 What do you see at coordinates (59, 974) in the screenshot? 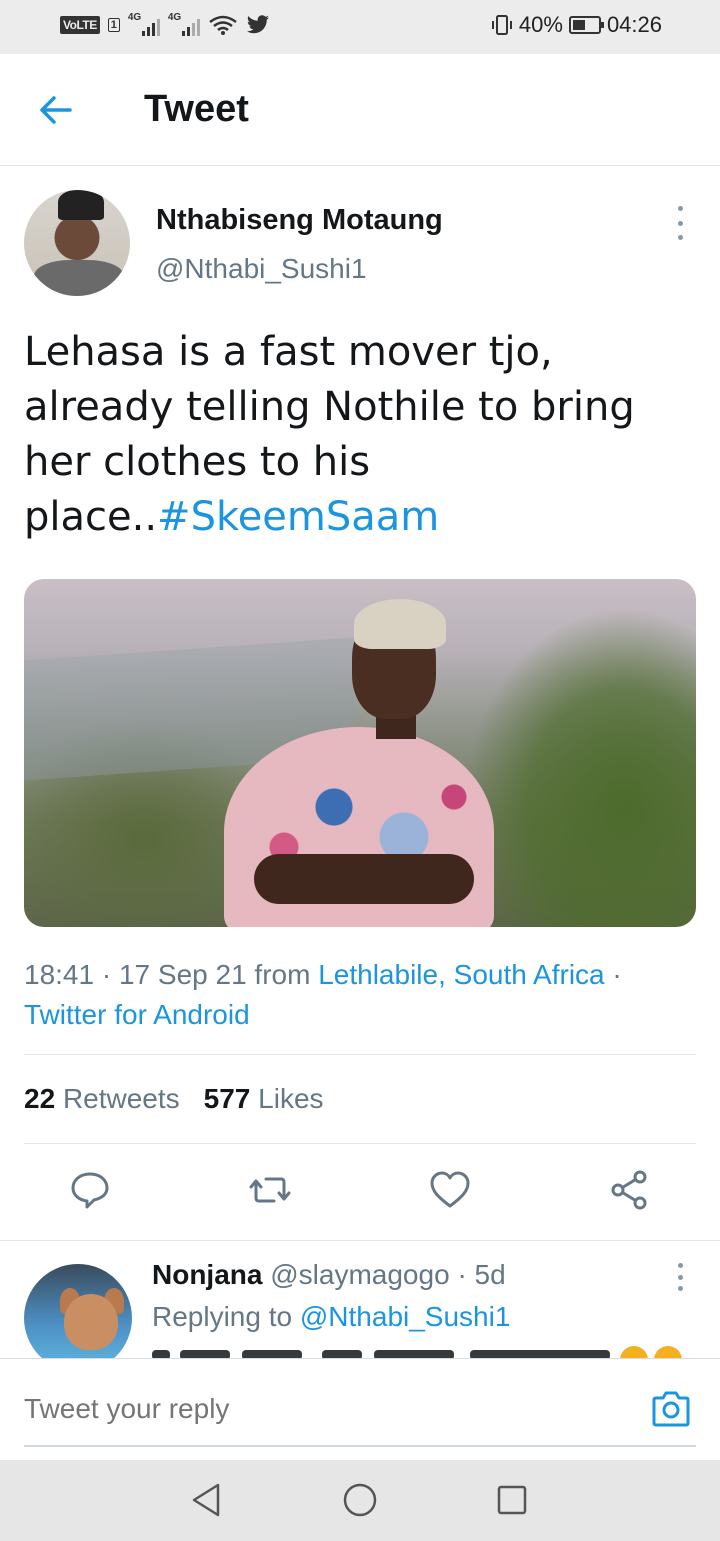
I see `tweet-time: 18:41` at bounding box center [59, 974].